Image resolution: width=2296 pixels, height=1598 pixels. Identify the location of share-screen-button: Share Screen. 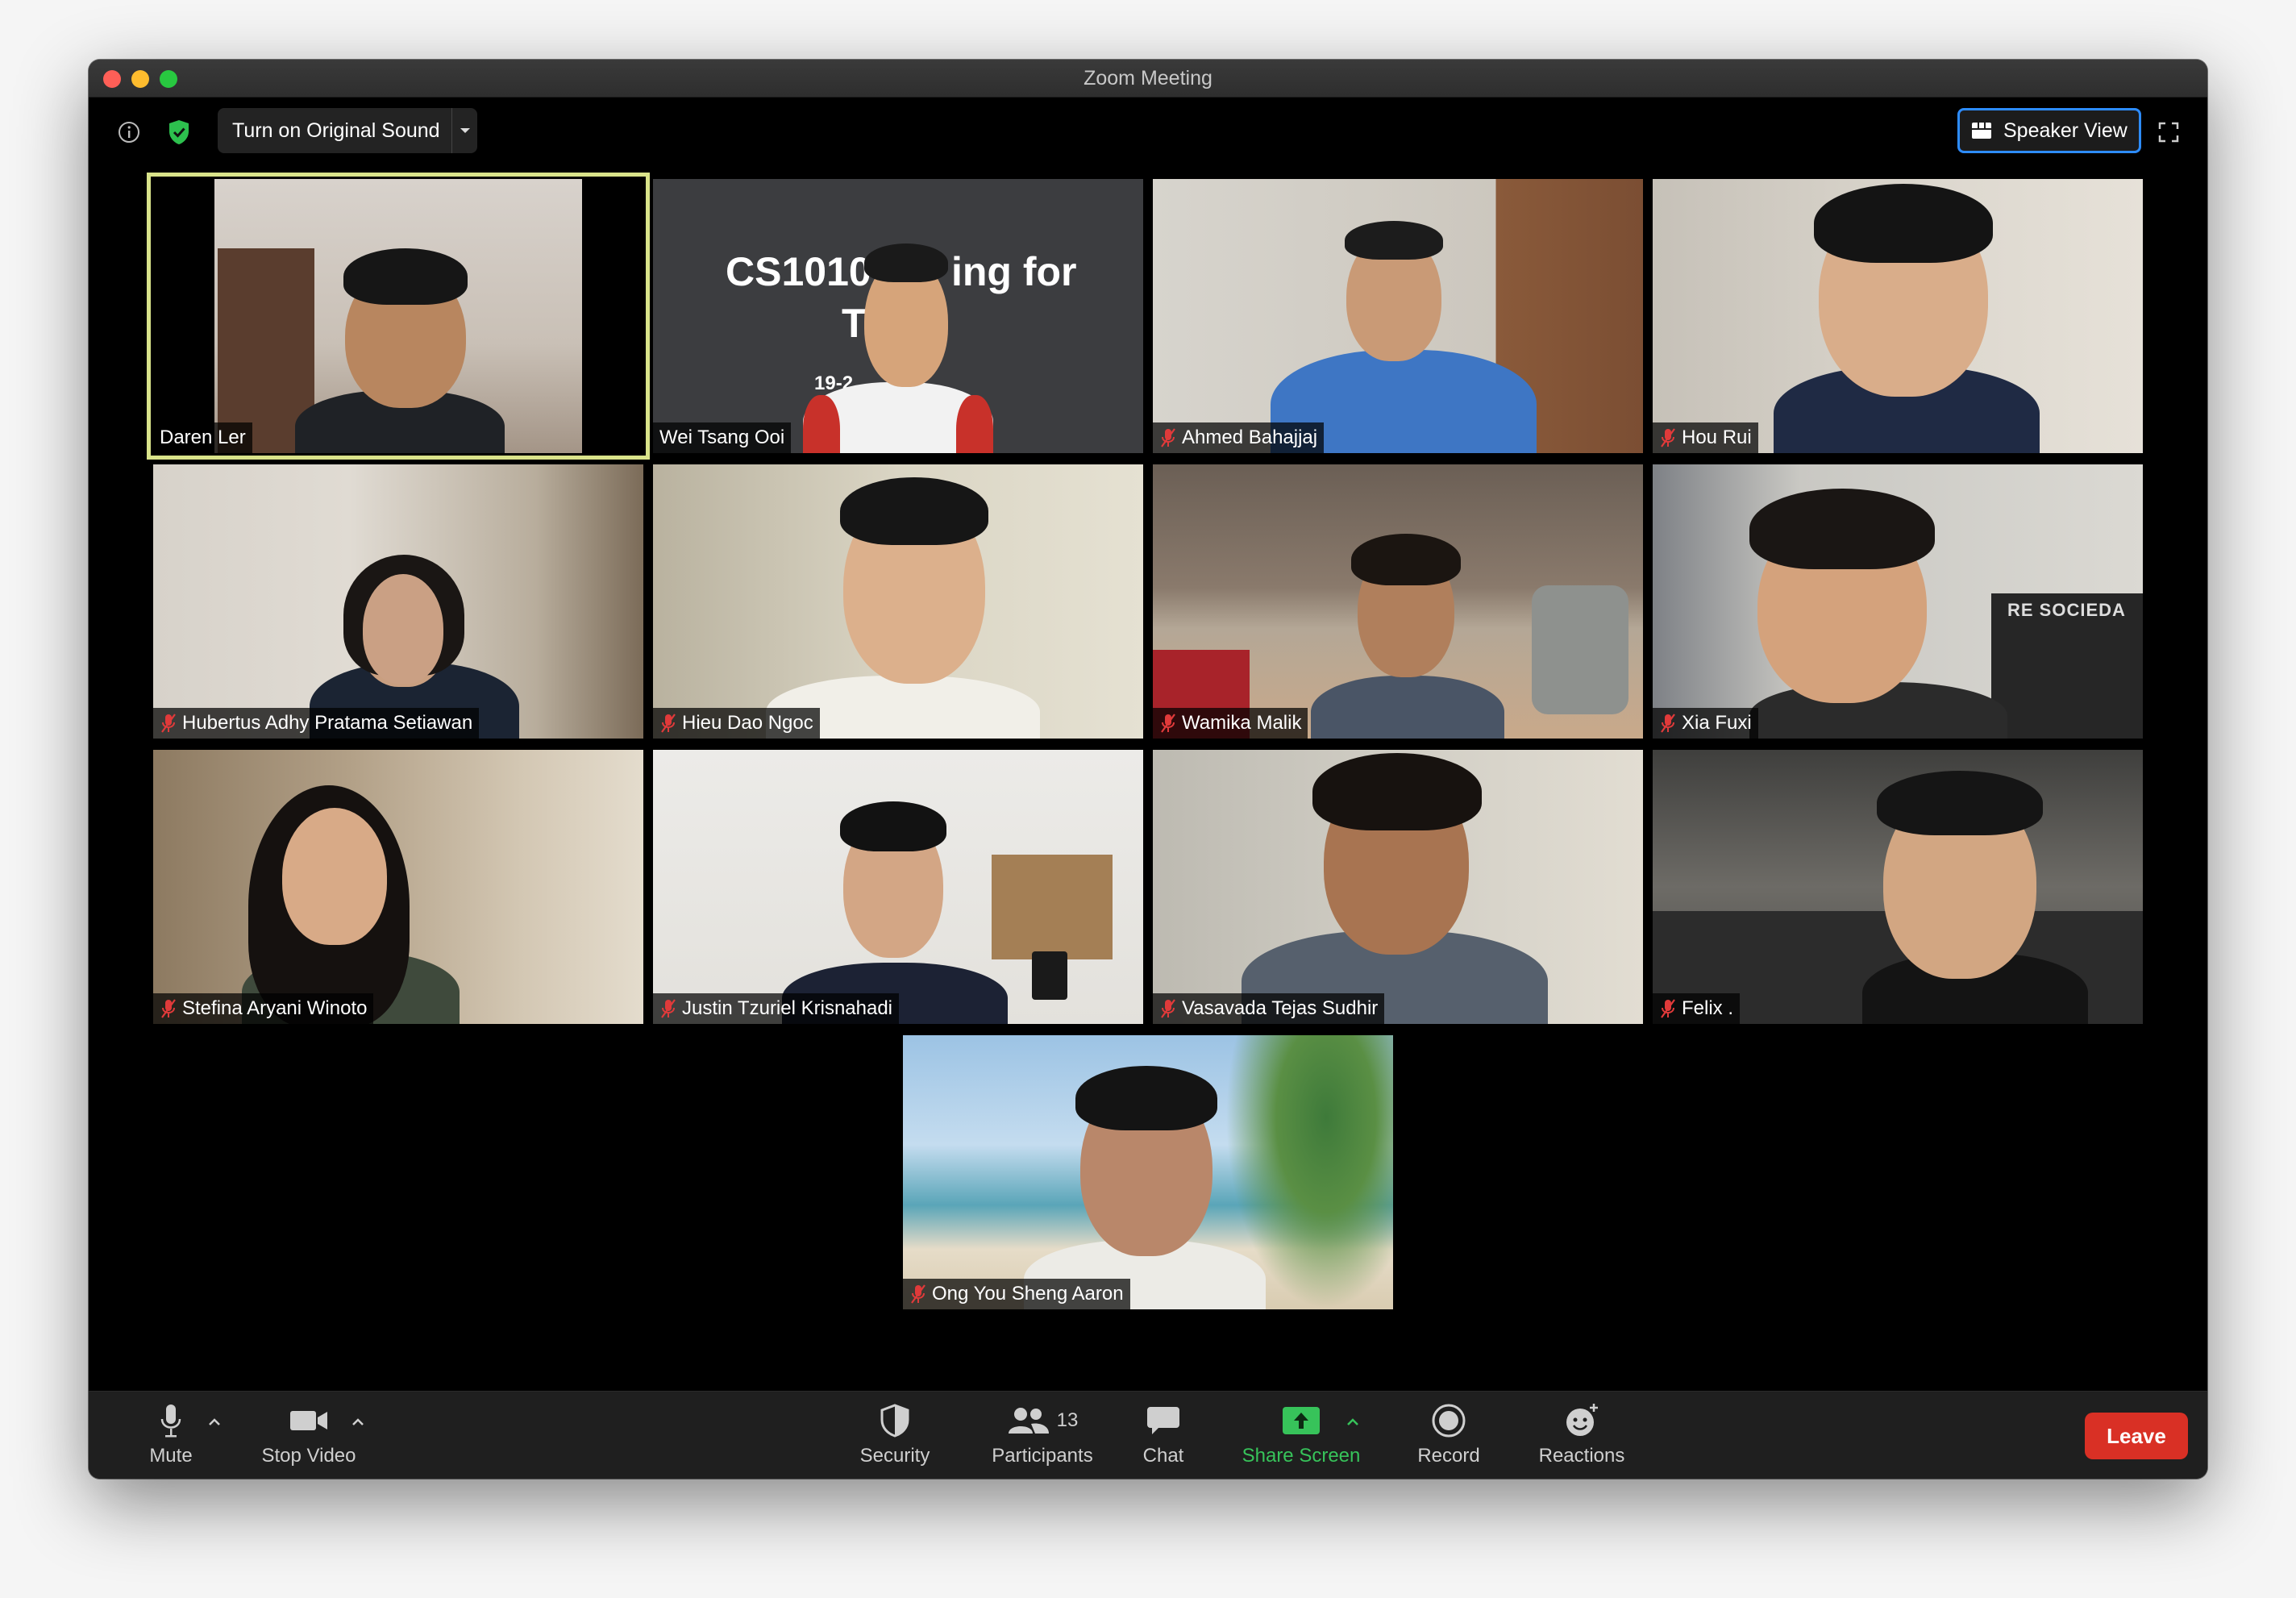
(1301, 1432).